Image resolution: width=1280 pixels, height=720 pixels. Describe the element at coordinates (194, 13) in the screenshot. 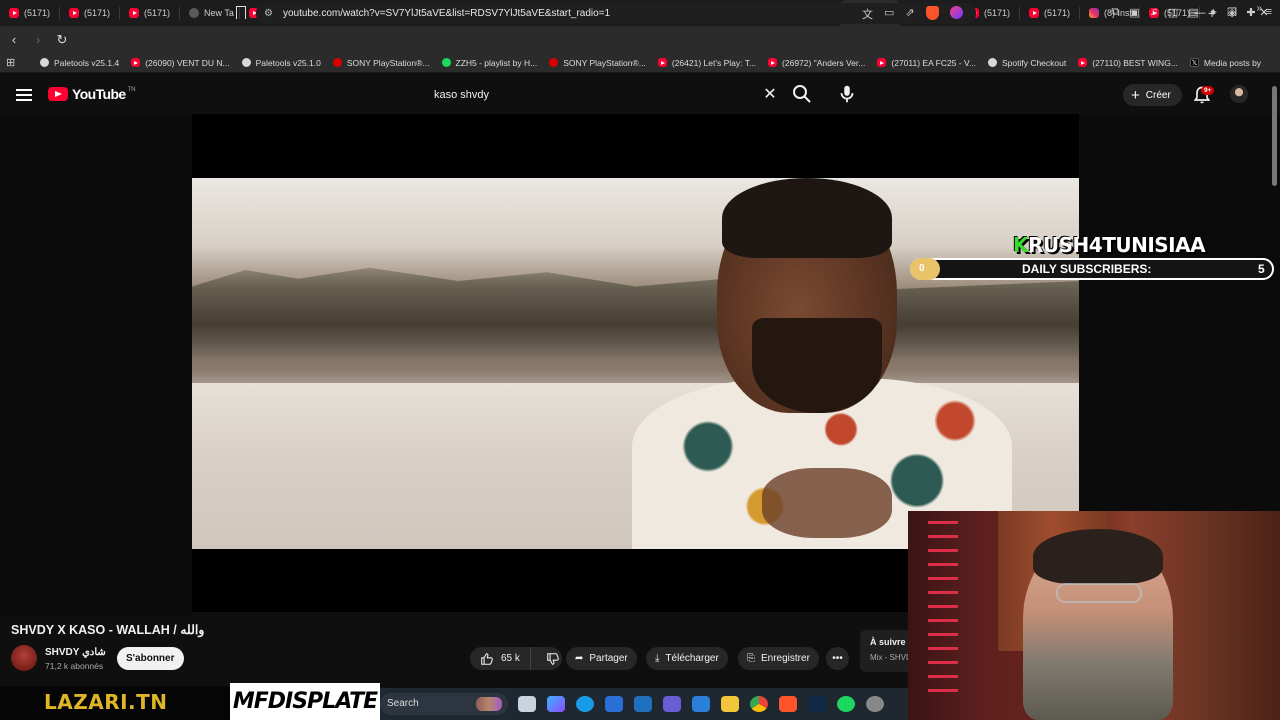

I see `brave-icon` at that location.